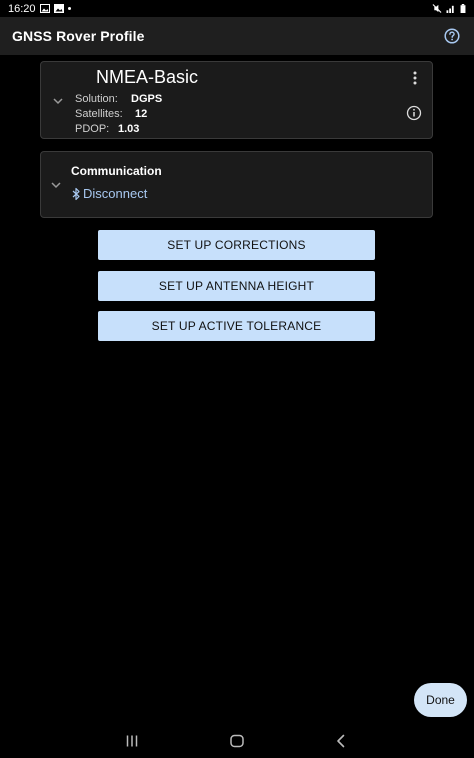  I want to click on disconnect-link: Disconnect, so click(109, 193).